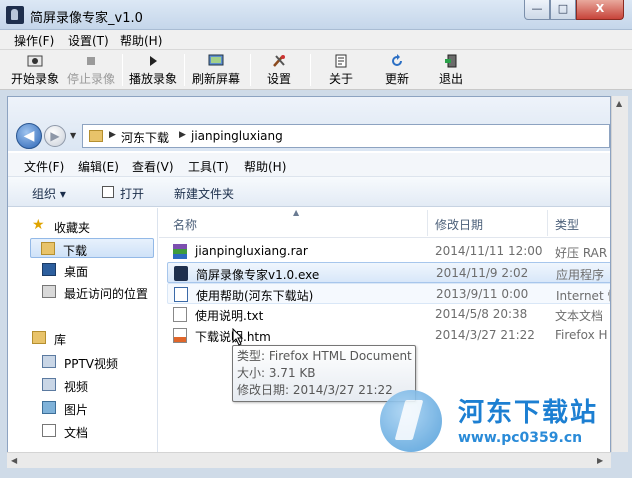  What do you see at coordinates (76, 433) in the screenshot?
I see `nav-label: 文档` at bounding box center [76, 433].